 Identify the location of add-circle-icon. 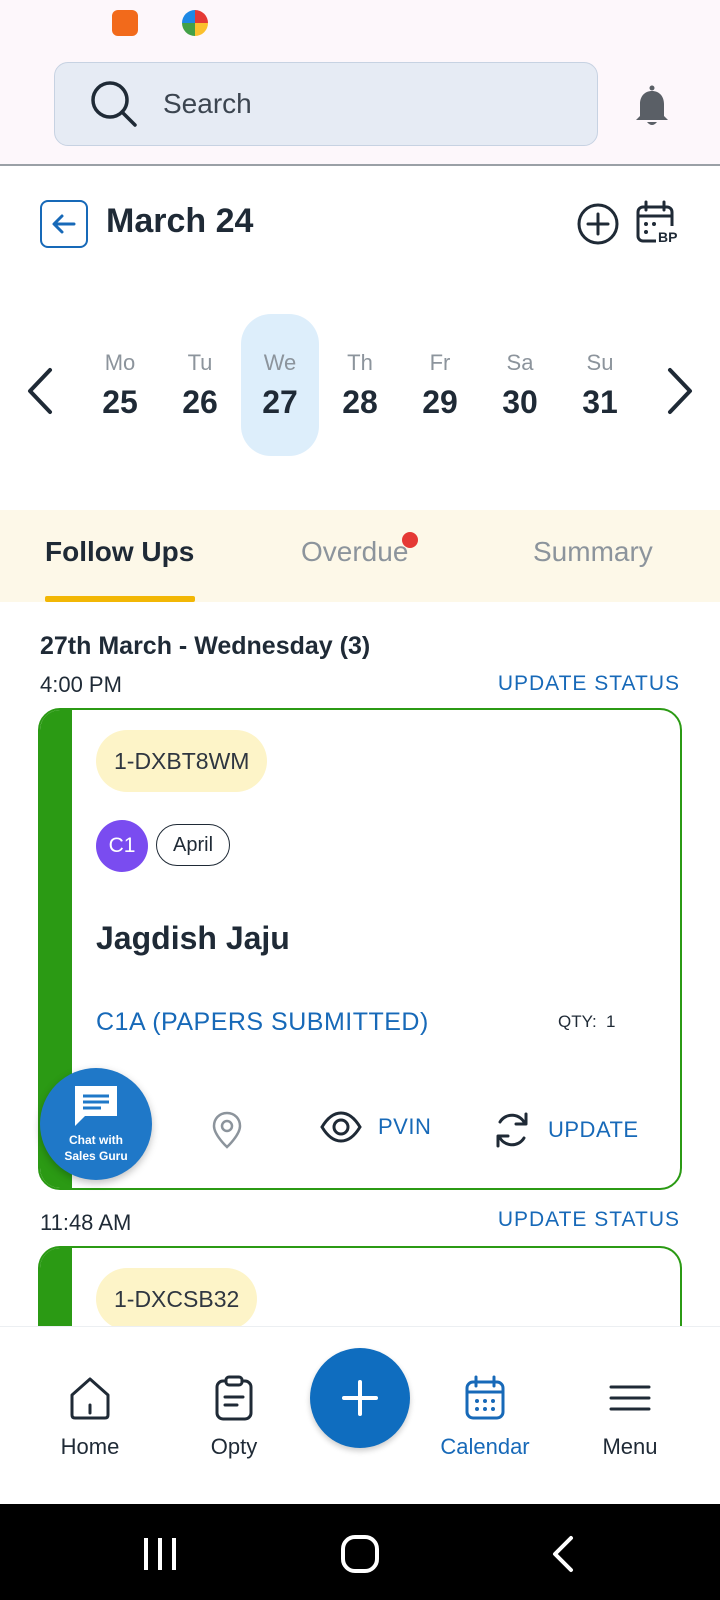
(598, 224).